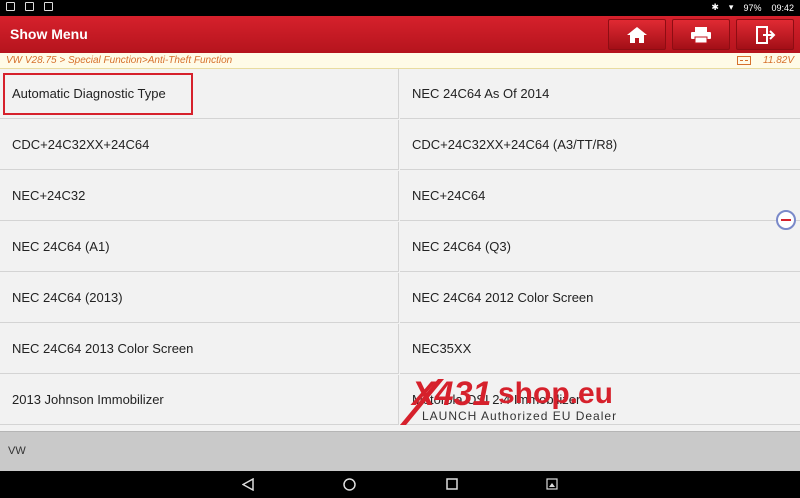 The width and height of the screenshot is (800, 498). Describe the element at coordinates (786, 220) in the screenshot. I see `floating-assist-button` at that location.